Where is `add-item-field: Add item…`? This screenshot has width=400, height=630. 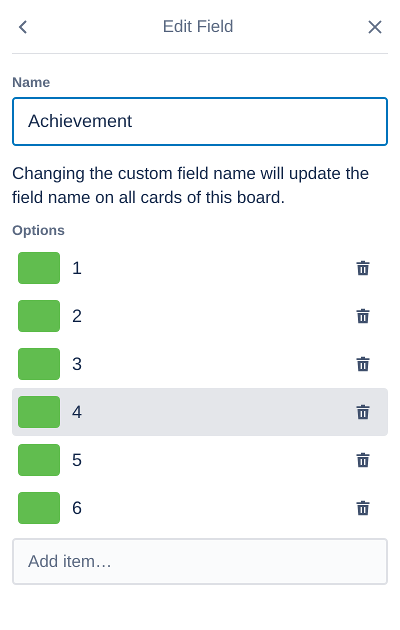
add-item-field: Add item… is located at coordinates (200, 561).